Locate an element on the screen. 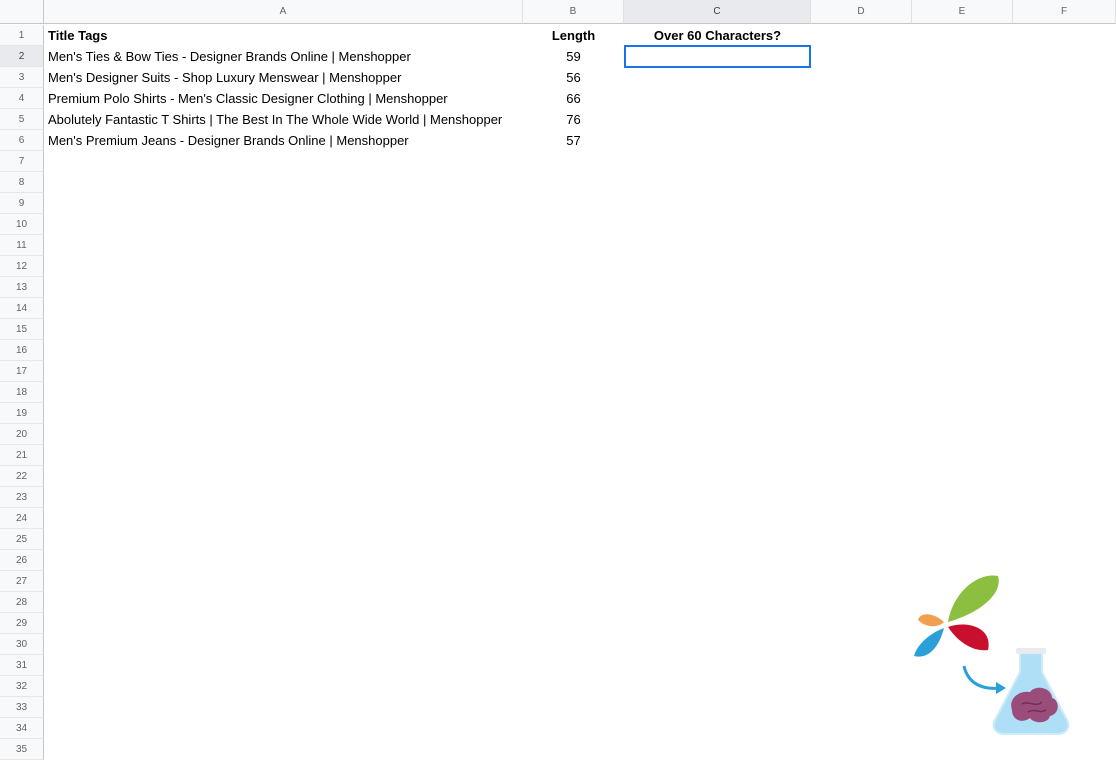 The width and height of the screenshot is (1116, 762). col-header-d: D is located at coordinates (861, 12).